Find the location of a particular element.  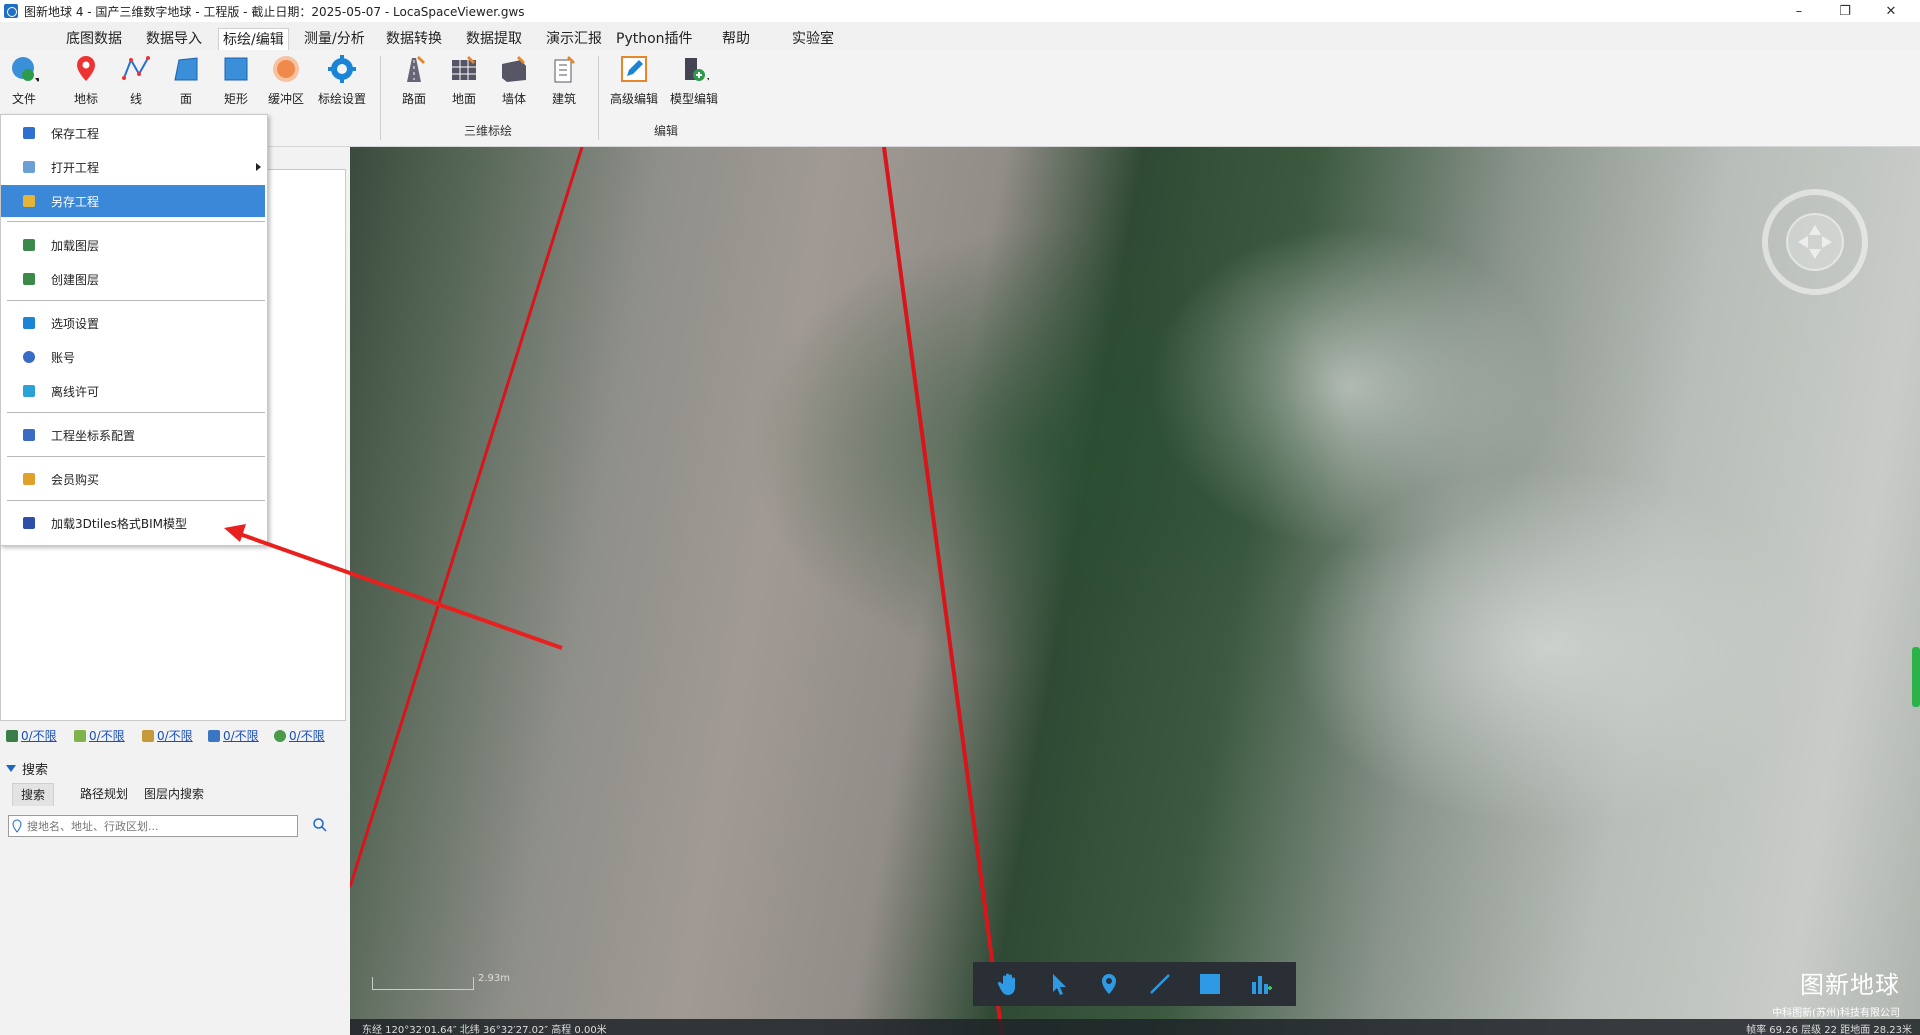

file-button: 文件 is located at coordinates (24, 80).